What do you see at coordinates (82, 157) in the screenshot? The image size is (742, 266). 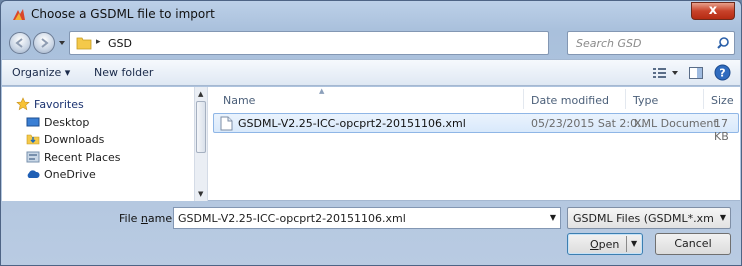 I see `nav-recent-places-label: Recent Places` at bounding box center [82, 157].